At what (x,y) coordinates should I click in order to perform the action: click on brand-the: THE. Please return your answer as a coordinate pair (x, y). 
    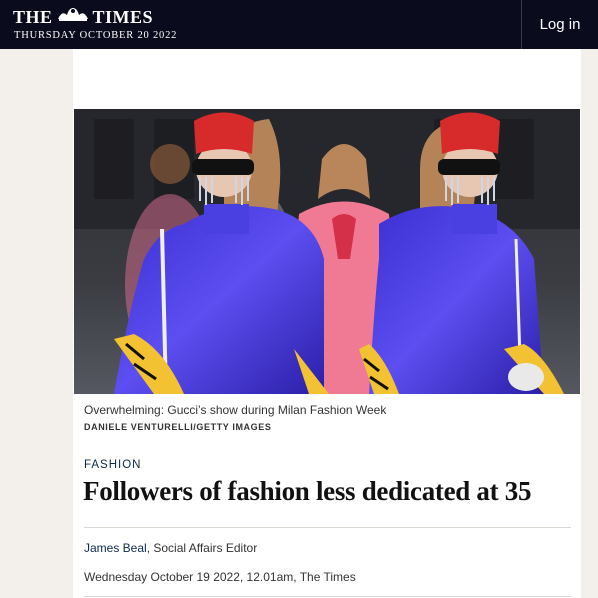
    Looking at the image, I should click on (33, 17).